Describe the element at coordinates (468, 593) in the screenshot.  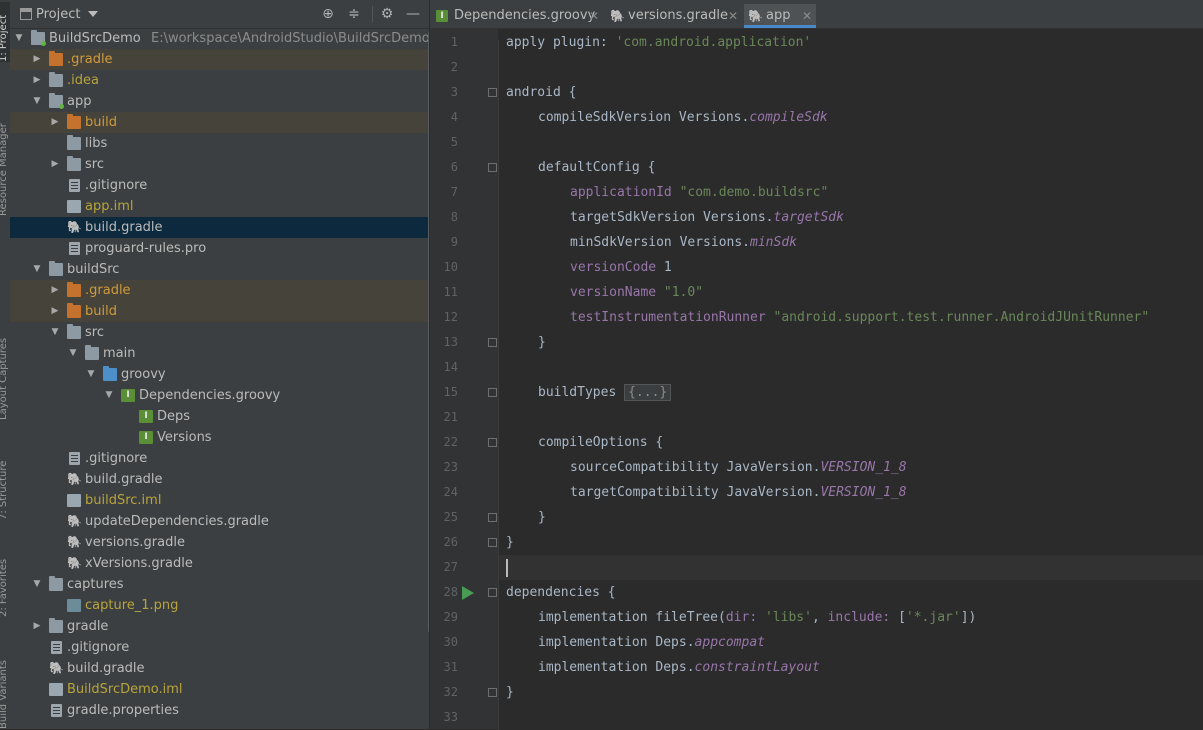
I see `run-gutter-icon` at that location.